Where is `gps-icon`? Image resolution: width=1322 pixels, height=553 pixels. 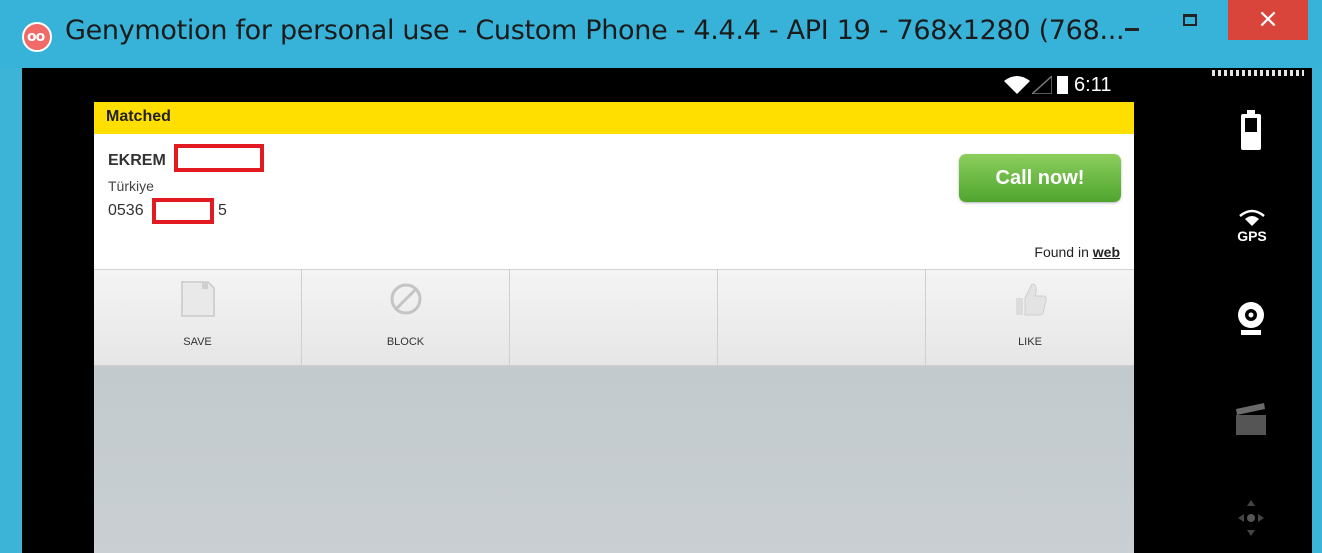 gps-icon is located at coordinates (1252, 217).